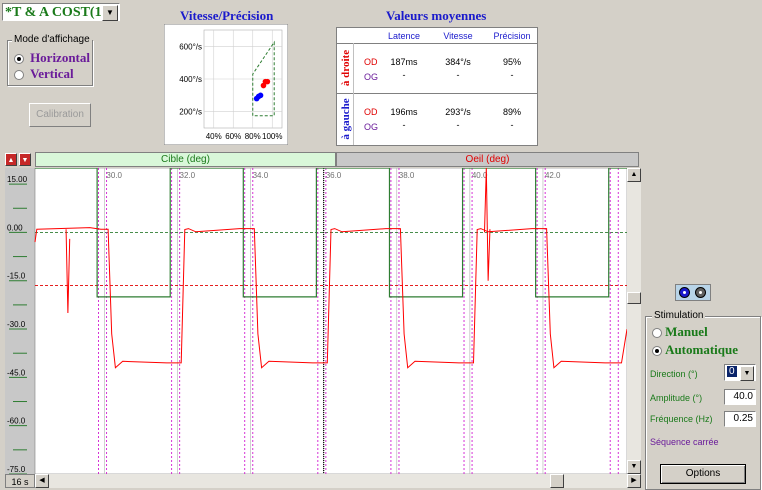 This screenshot has width=762, height=490. I want to click on track-oeil-label: Oeil (deg), so click(487, 159).